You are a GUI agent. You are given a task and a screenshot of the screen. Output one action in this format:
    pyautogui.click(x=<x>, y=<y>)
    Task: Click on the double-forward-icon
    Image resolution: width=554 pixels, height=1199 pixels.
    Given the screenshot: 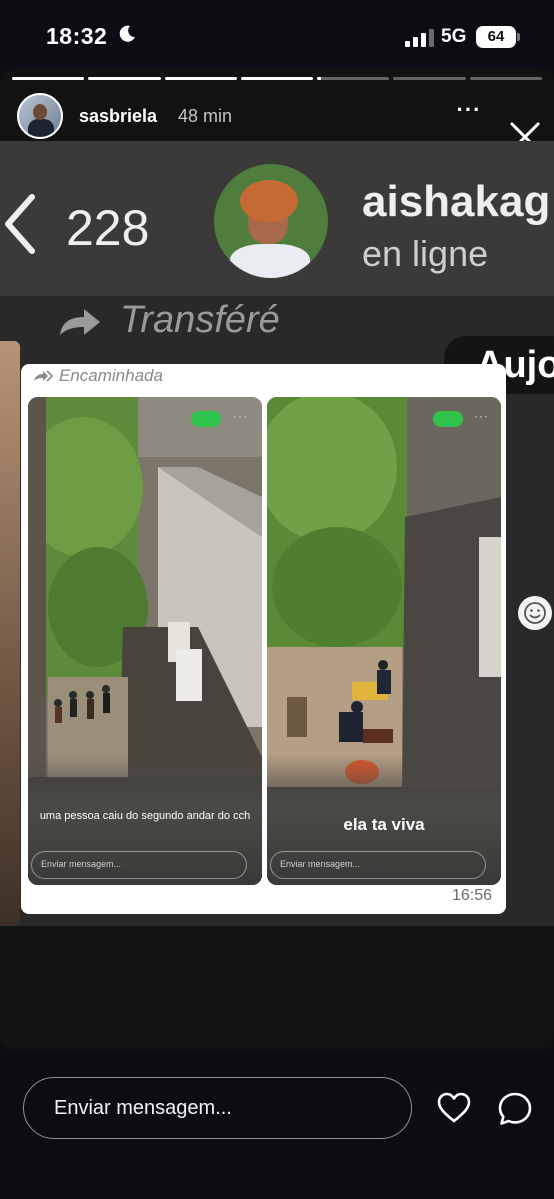 What is the action you would take?
    pyautogui.click(x=43, y=376)
    